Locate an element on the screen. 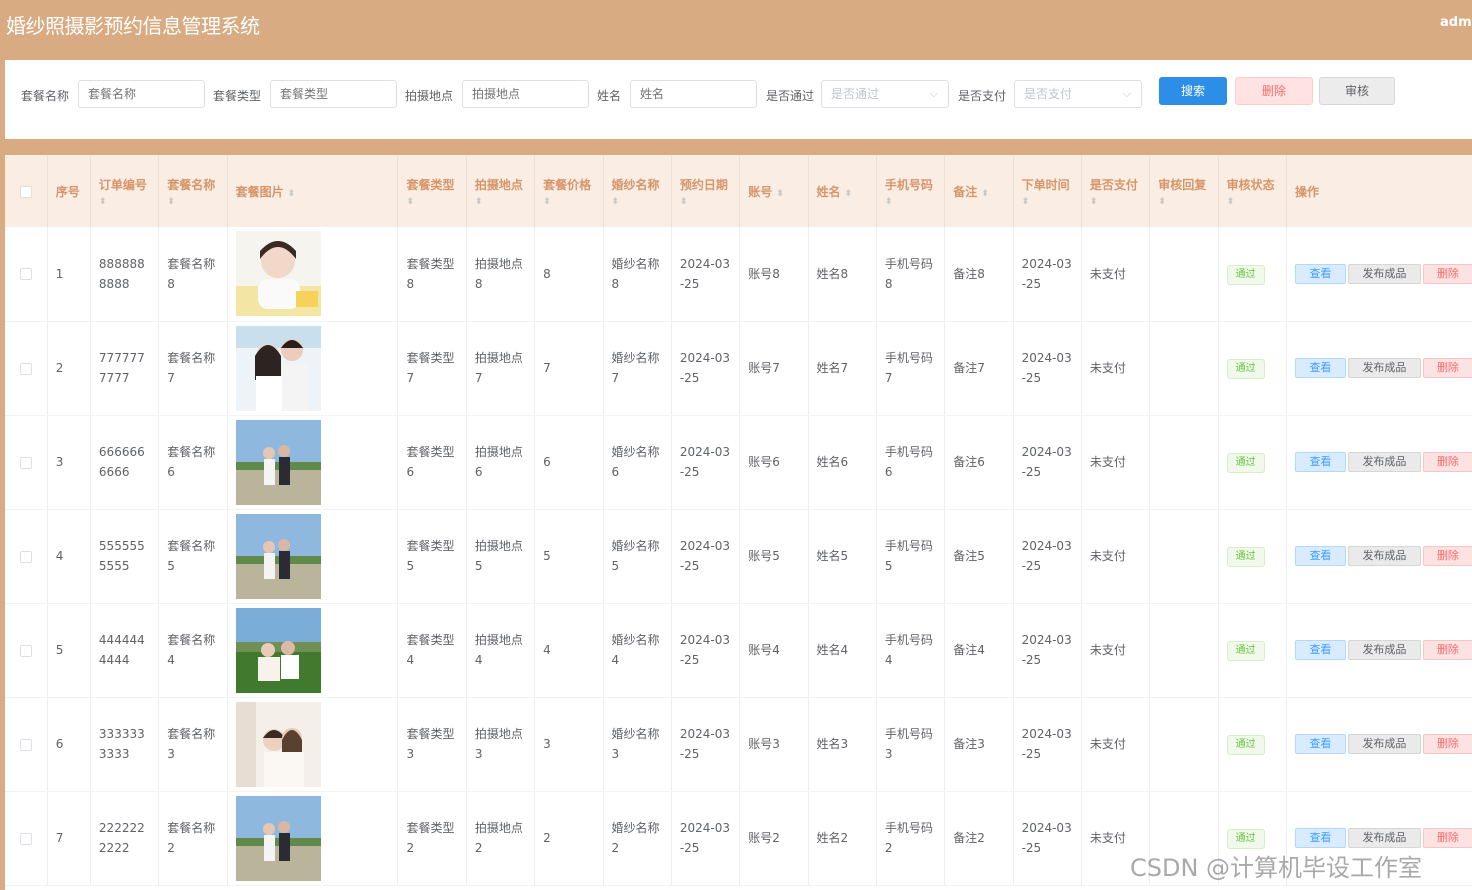  col-dress-name: 婚纱名称 ⬍ is located at coordinates (637, 191).